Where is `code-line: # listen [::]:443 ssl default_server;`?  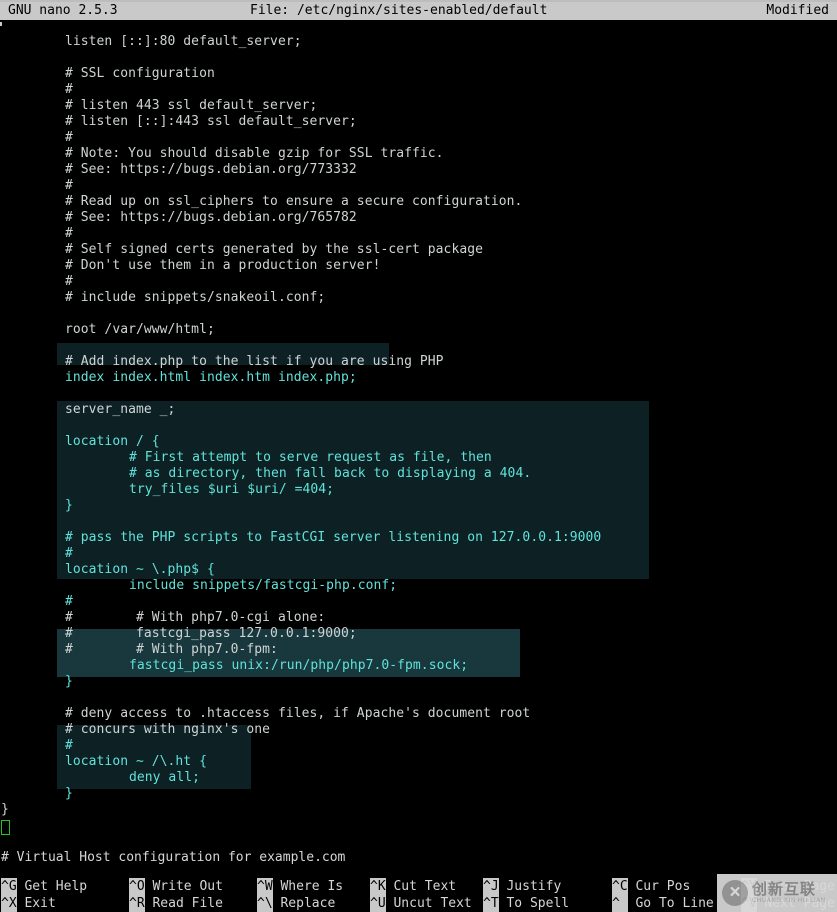
code-line: # listen [::]:443 ssl default_server; is located at coordinates (211, 122).